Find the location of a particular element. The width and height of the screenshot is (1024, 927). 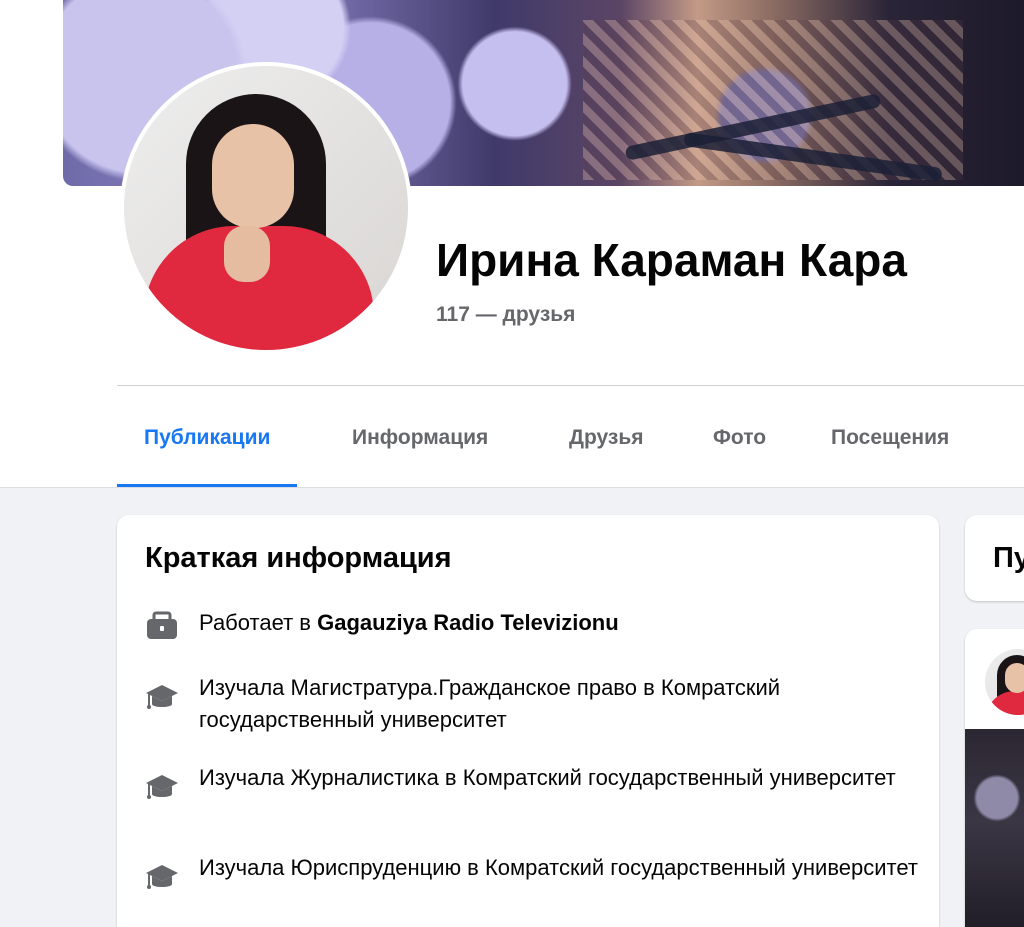

posts-header-card: Пу is located at coordinates (994, 558).